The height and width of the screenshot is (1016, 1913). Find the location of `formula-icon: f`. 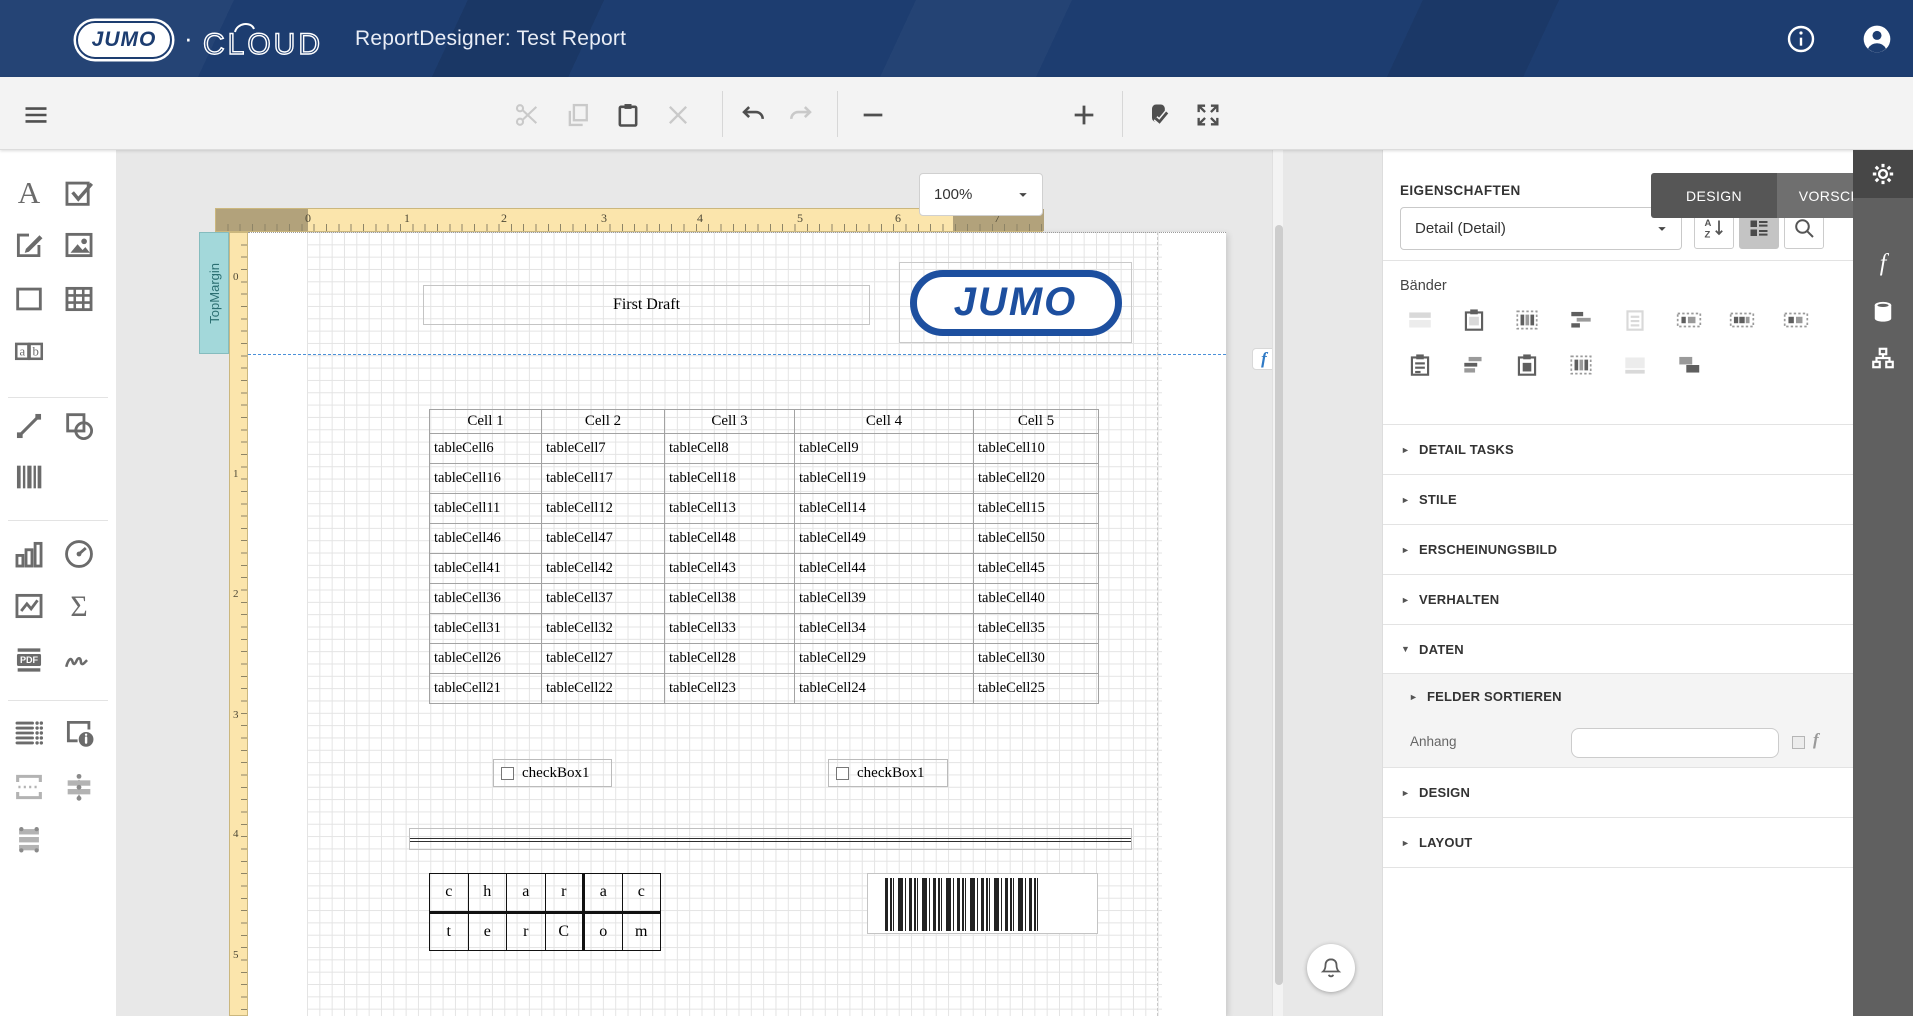

formula-icon: f is located at coordinates (1883, 263).